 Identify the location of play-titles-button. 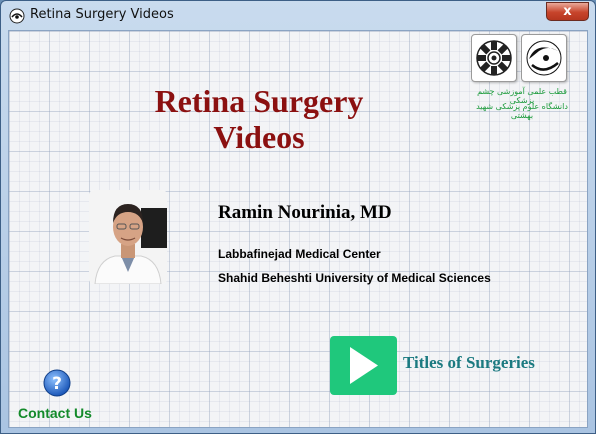
(363, 365).